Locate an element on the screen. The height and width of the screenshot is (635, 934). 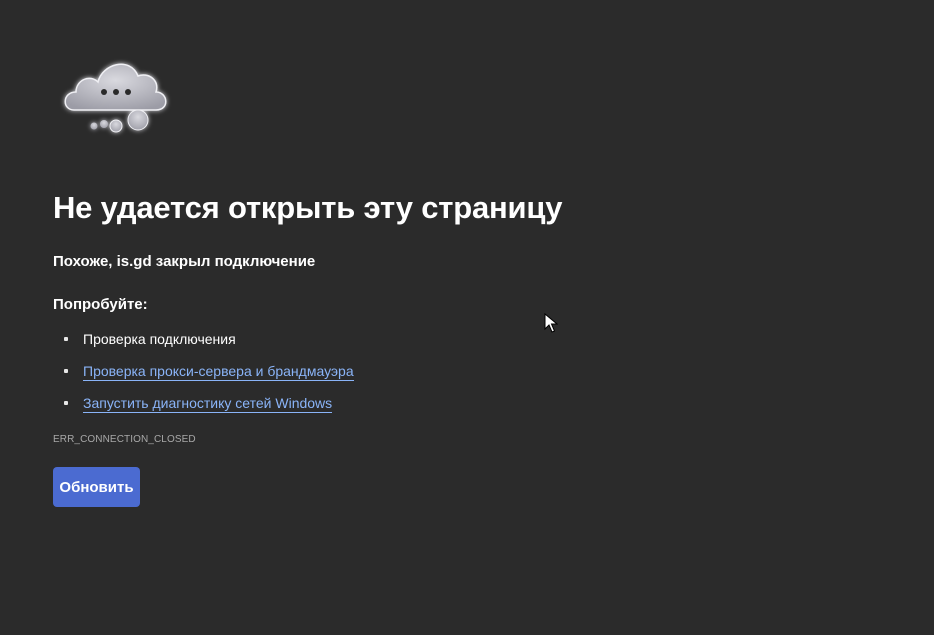
page-title: Не удается открыть эту страницу is located at coordinates (308, 207).